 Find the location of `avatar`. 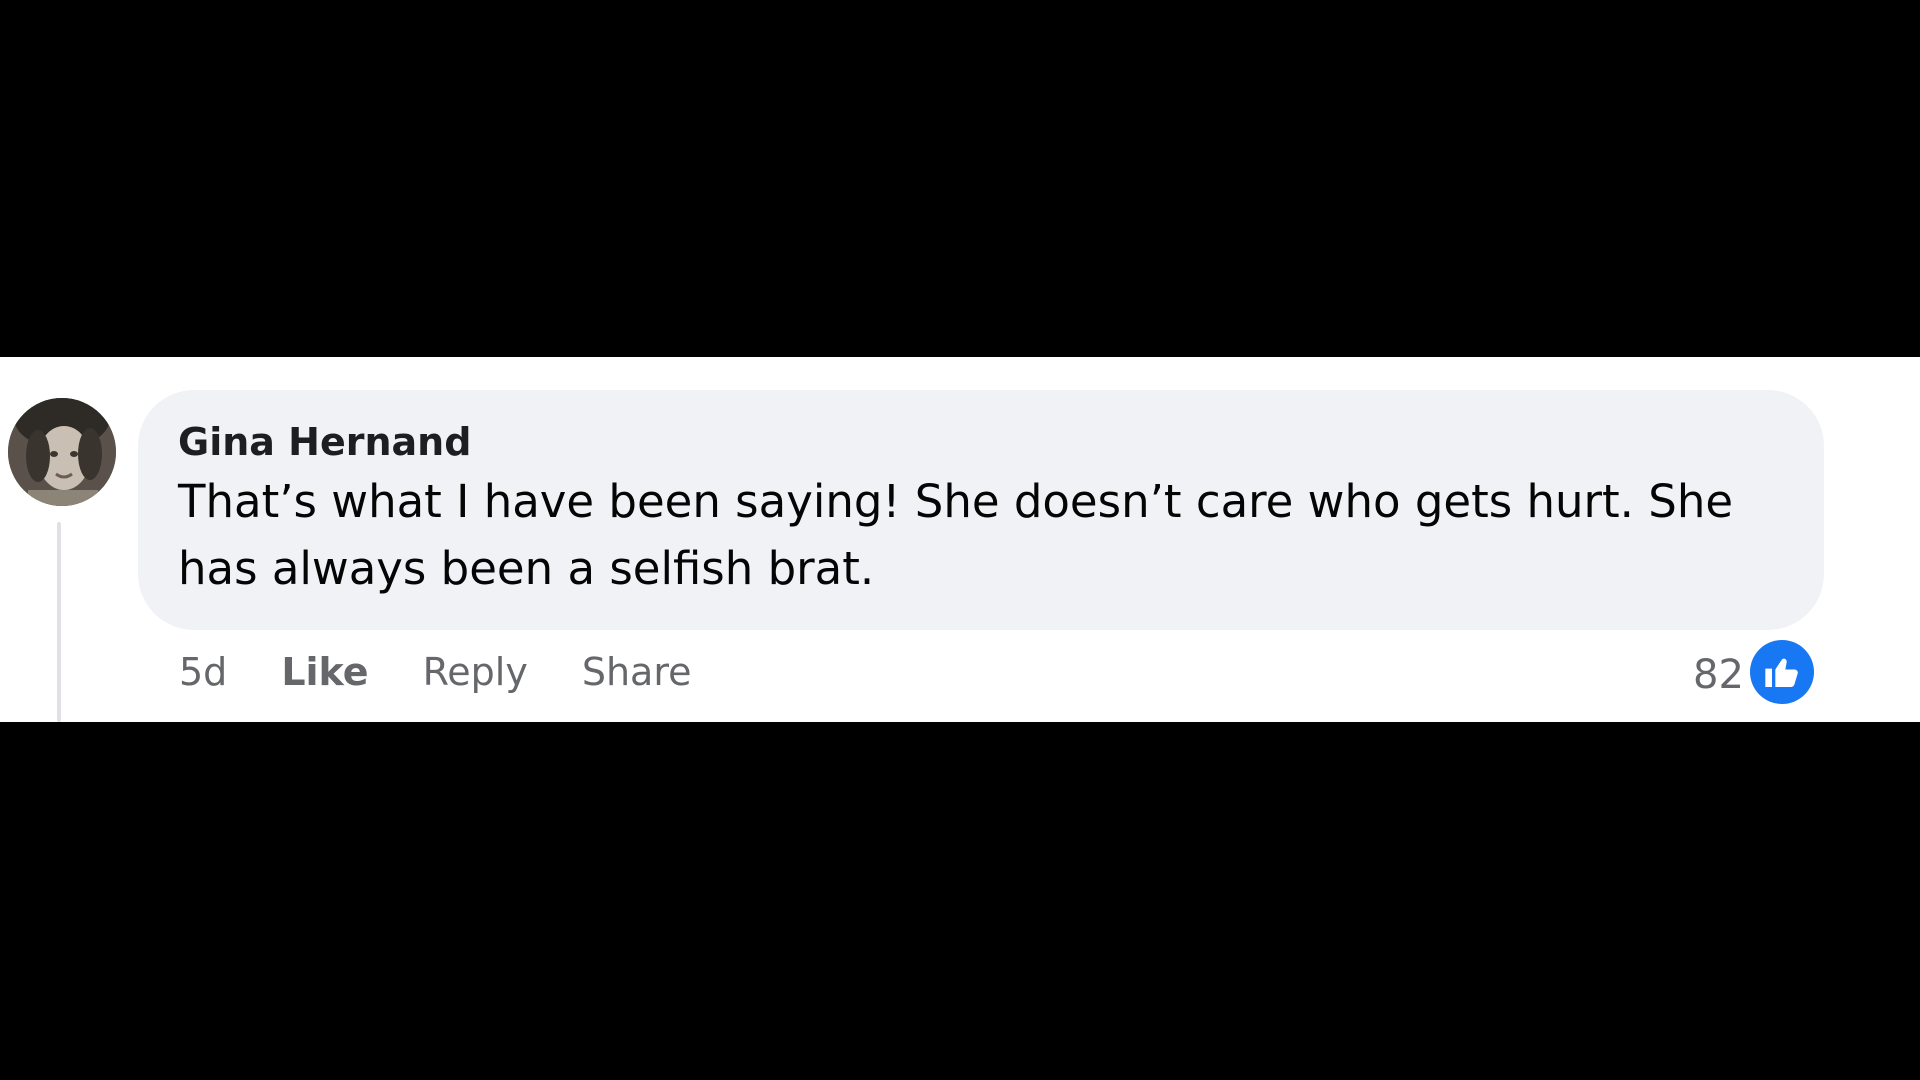

avatar is located at coordinates (62, 452).